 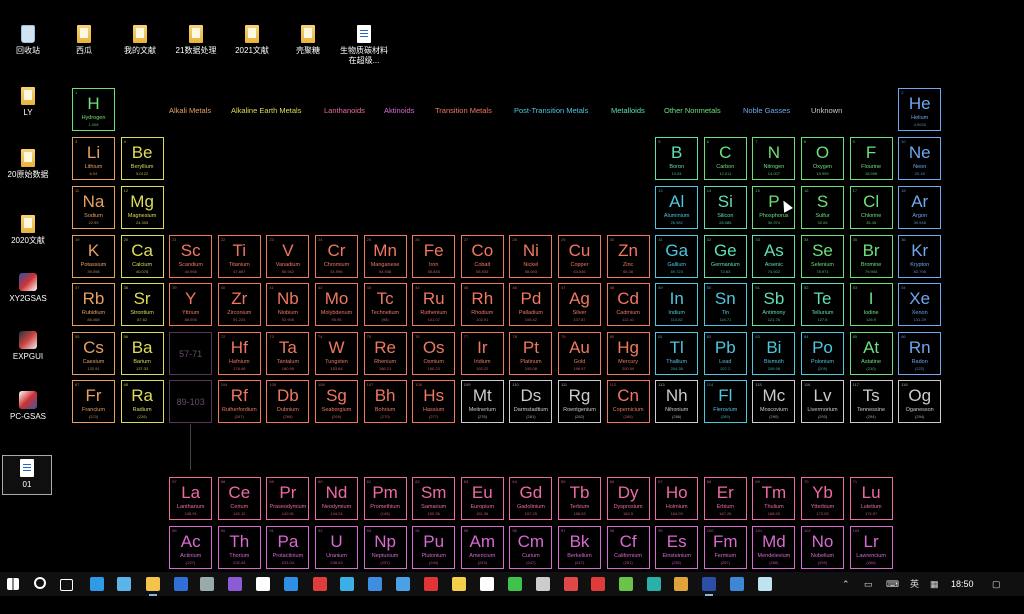 What do you see at coordinates (459, 584) in the screenshot?
I see `sticky-notes-icon` at bounding box center [459, 584].